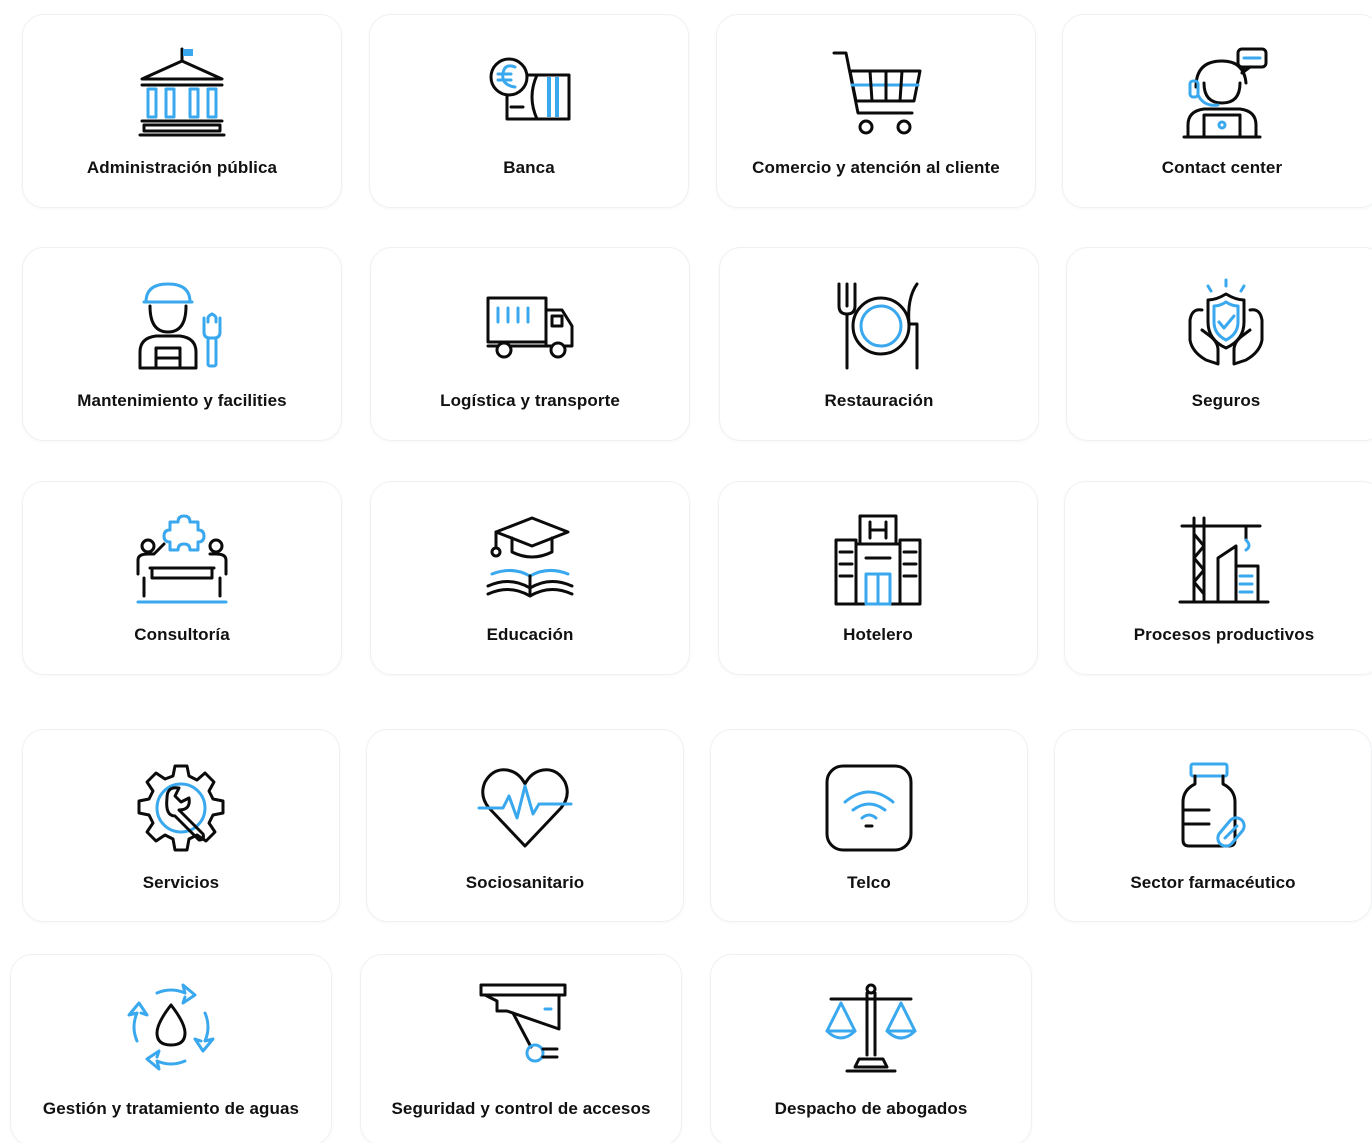 The image size is (1372, 1143). I want to click on sector-label: Seguridad y control de accesos, so click(521, 1108).